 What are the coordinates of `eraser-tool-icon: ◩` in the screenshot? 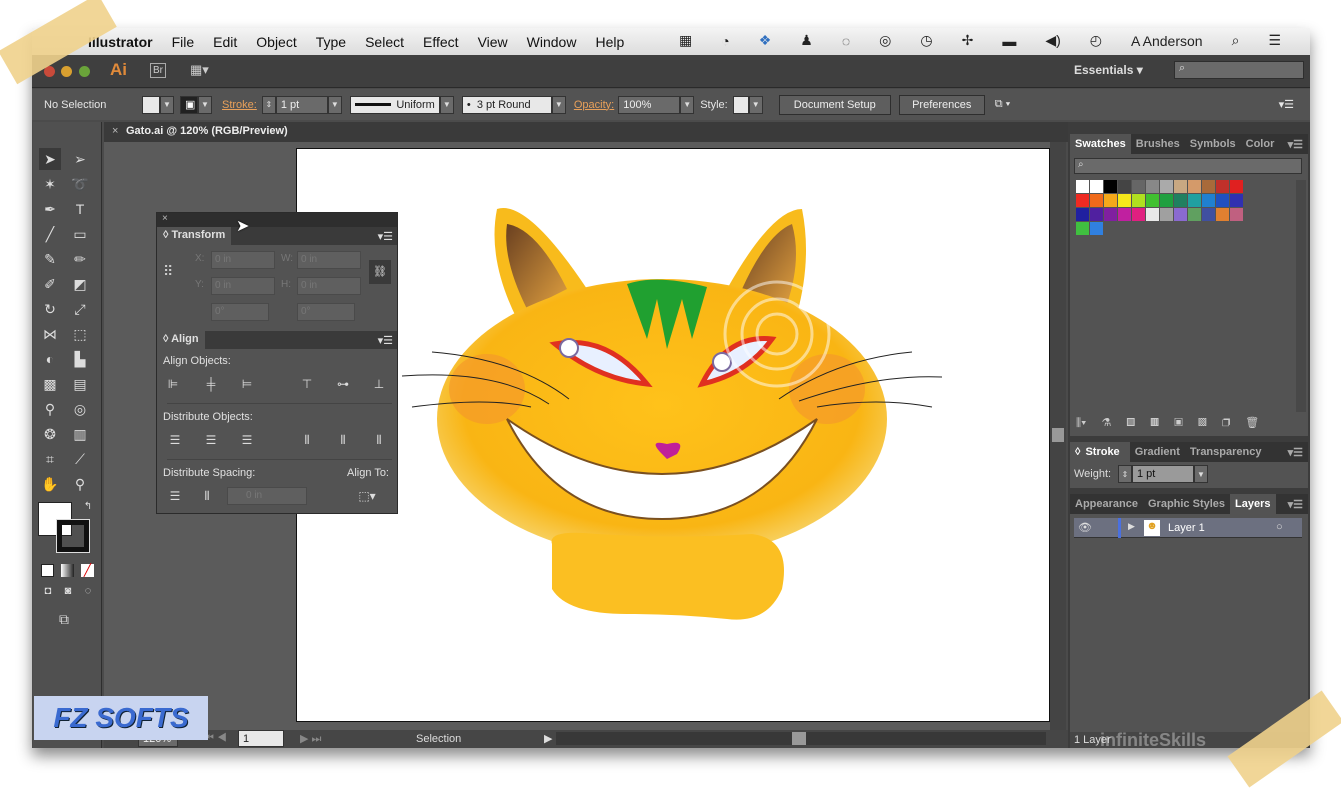 It's located at (80, 284).